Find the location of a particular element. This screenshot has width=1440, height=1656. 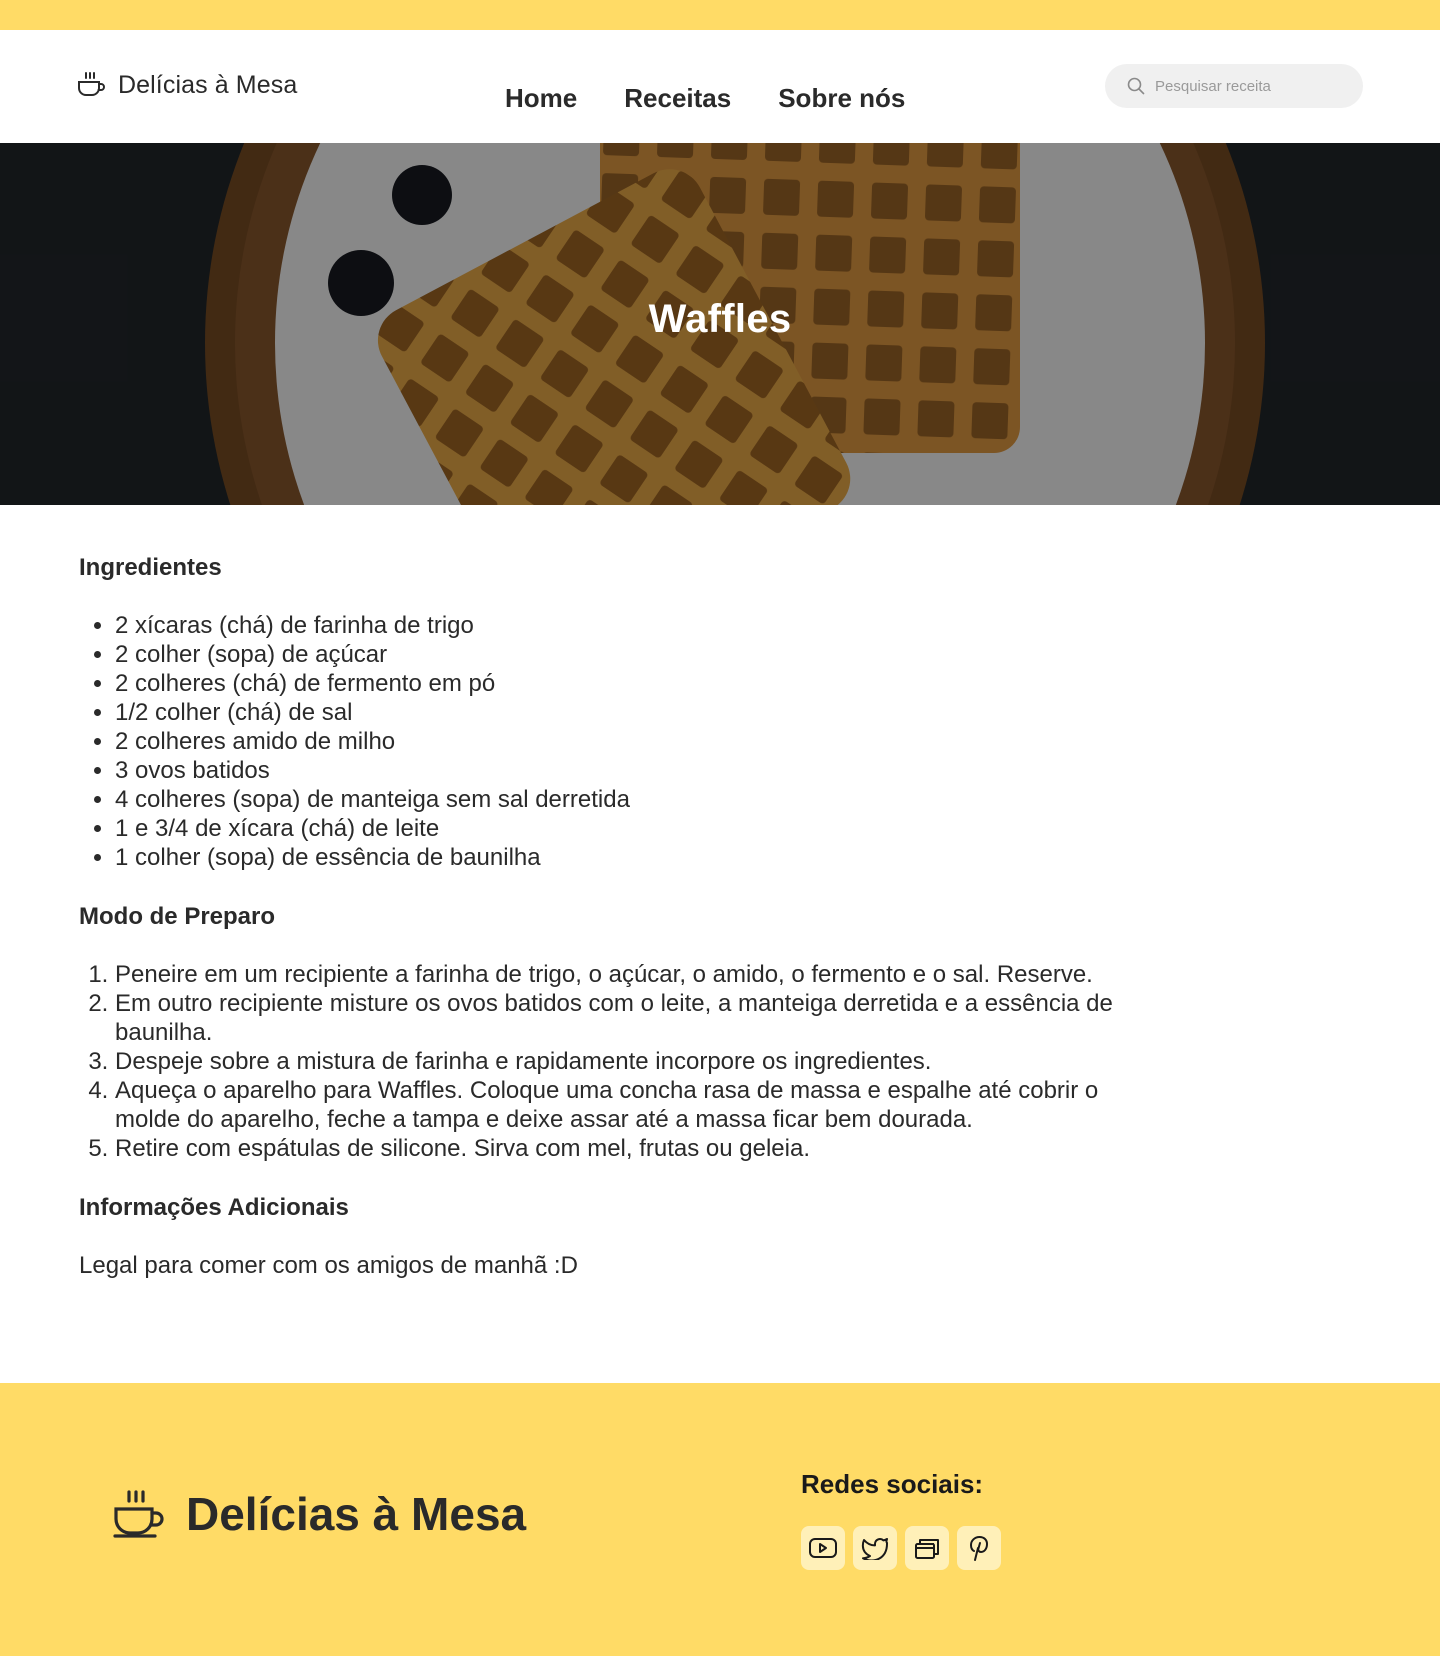

ingredient-item: 2 colher (sopa) de açúcar is located at coordinates (738, 654).